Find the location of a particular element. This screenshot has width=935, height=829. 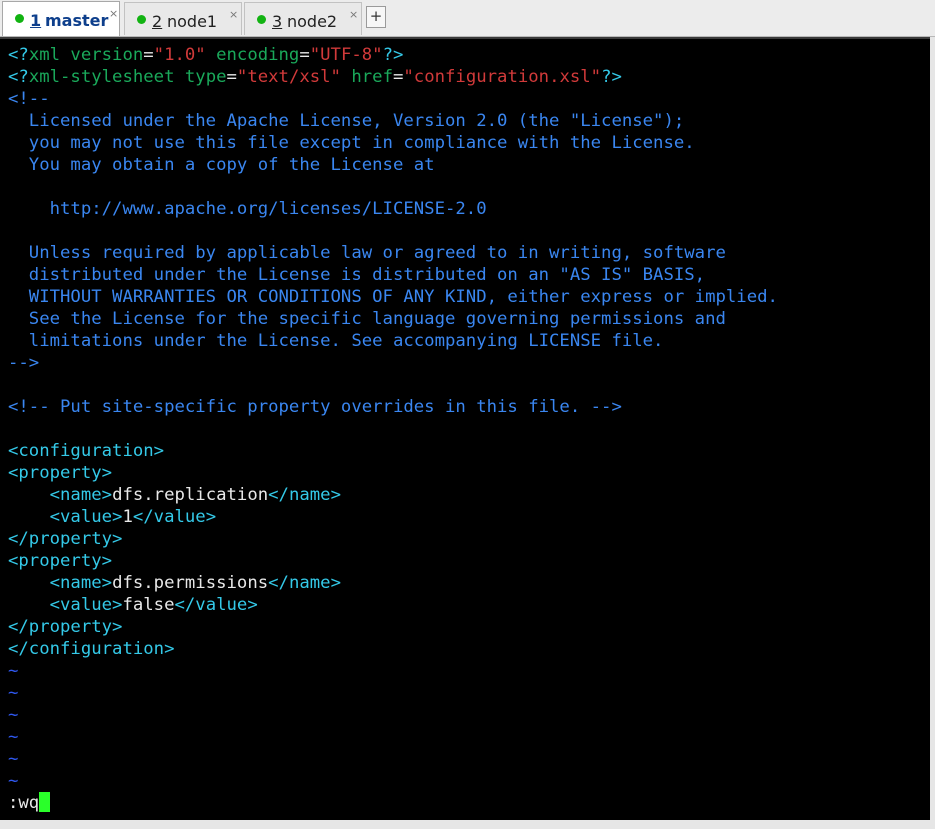

comment-line: You may obtain a copy of the License at is located at coordinates (221, 165).